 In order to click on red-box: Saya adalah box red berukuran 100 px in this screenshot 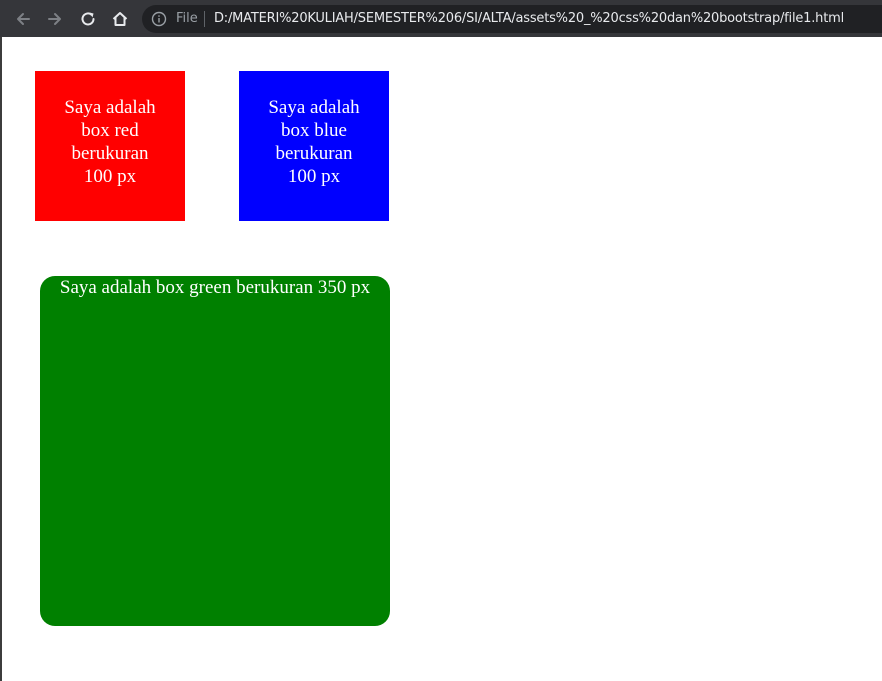, I will do `click(110, 146)`.